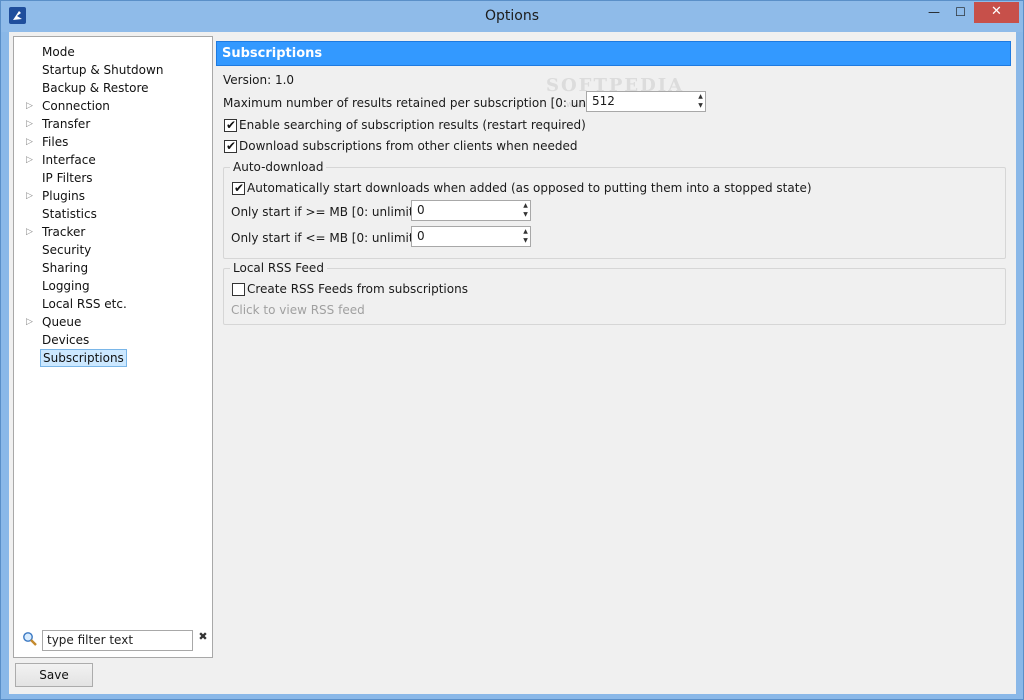 The image size is (1024, 700). I want to click on maximize-button: ☐, so click(960, 12).